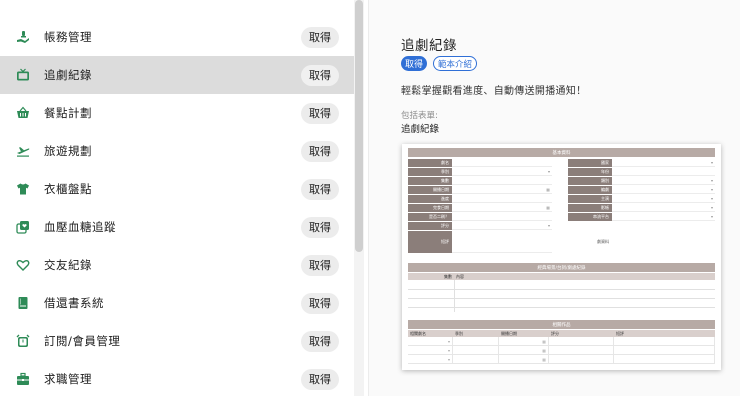  I want to click on money-hand-icon, so click(23, 37).